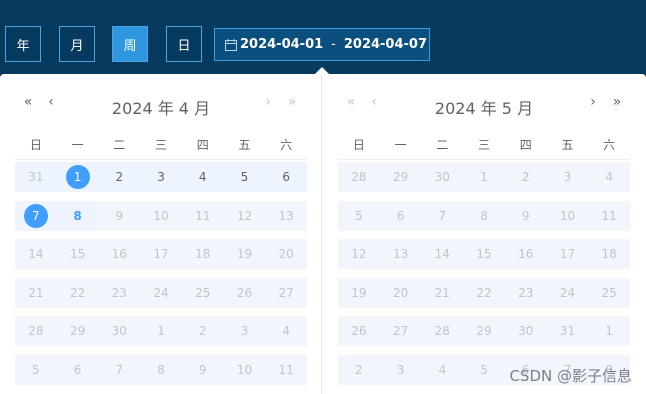 The image size is (646, 394). Describe the element at coordinates (184, 44) in the screenshot. I see `mode-day-button: 日` at that location.